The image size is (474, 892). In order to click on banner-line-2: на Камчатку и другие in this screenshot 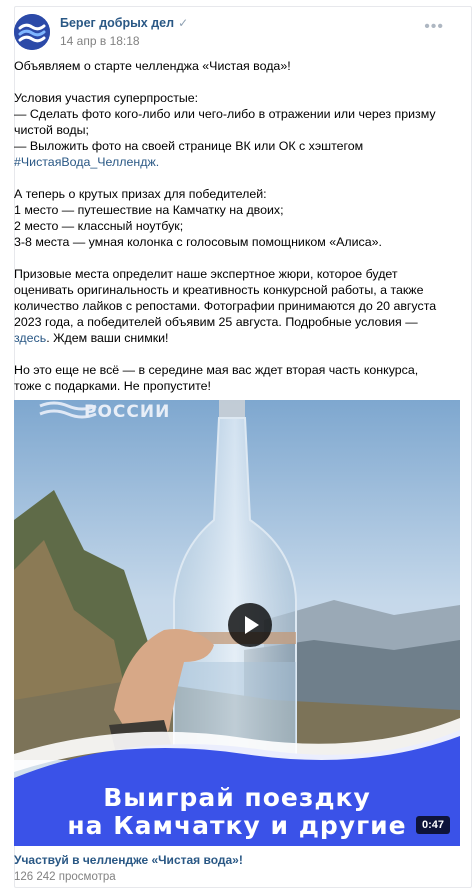, I will do `click(237, 825)`.